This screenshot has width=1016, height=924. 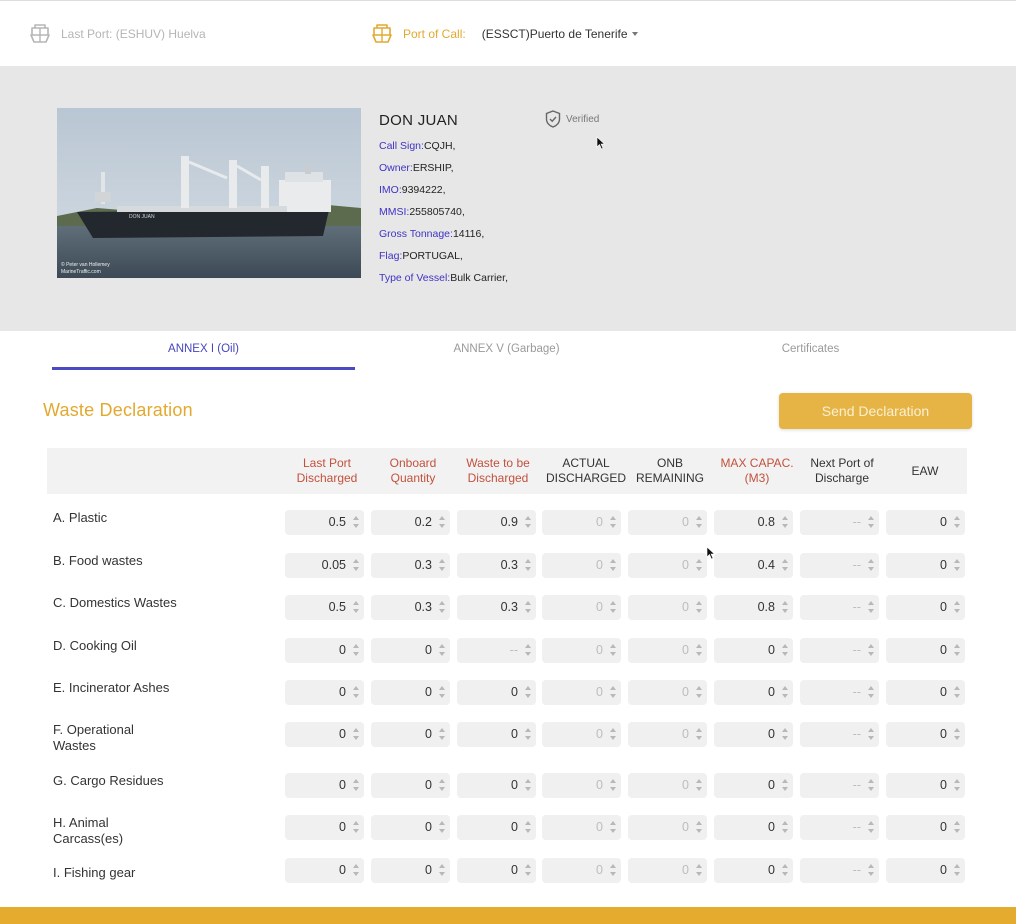 I want to click on tab-certificates: Certificates, so click(x=810, y=355).